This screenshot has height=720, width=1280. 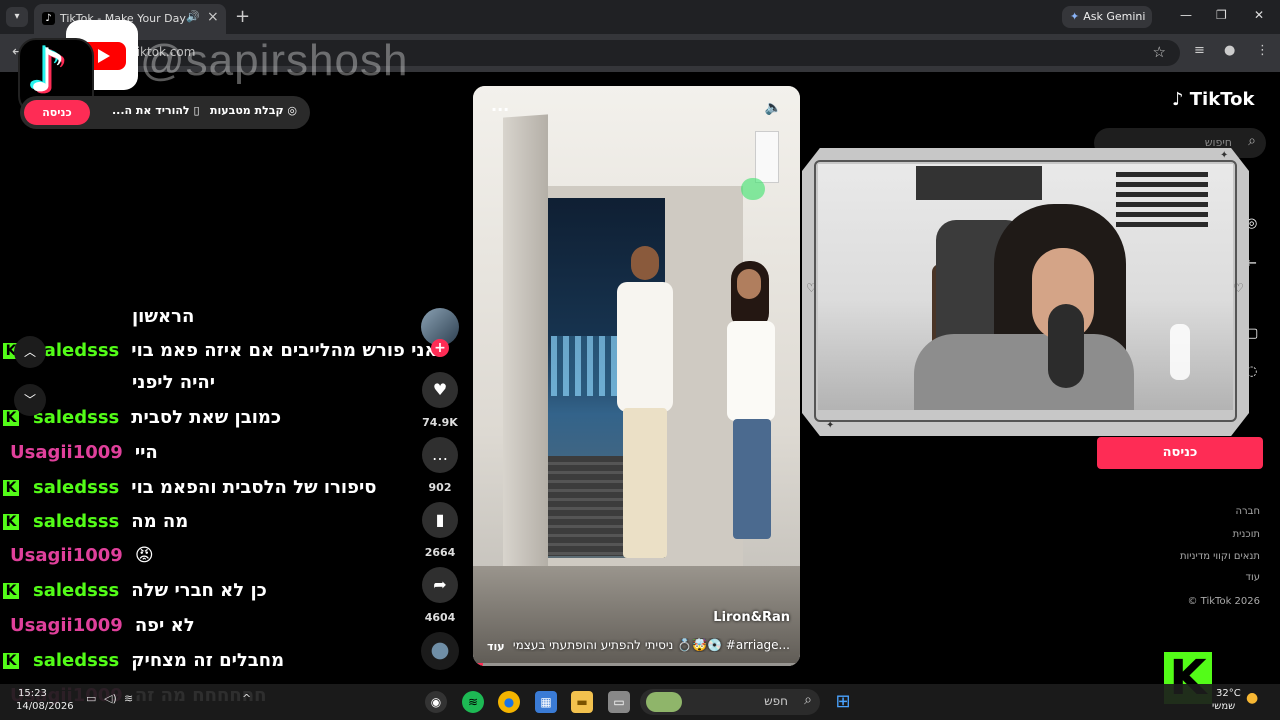 What do you see at coordinates (1220, 556) in the screenshot?
I see `footer-link-terms: תנאים וקווי מדיניות` at bounding box center [1220, 556].